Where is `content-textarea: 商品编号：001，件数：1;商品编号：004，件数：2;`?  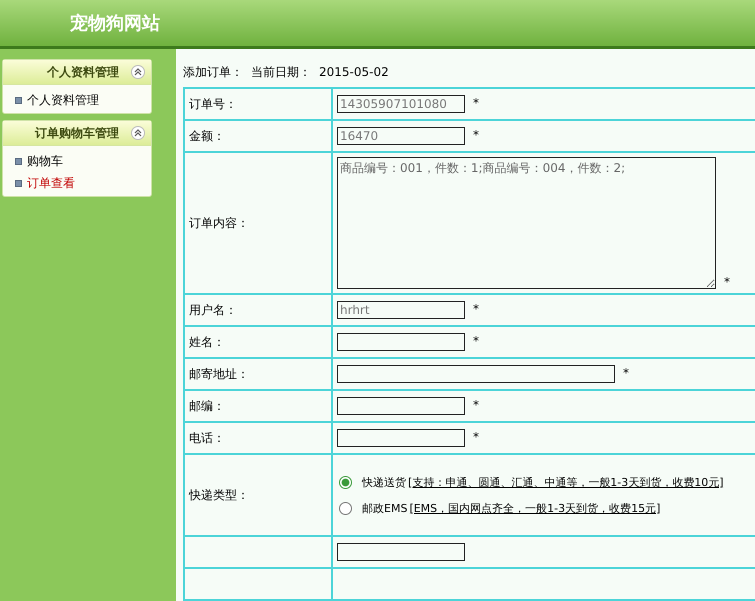 content-textarea: 商品编号：001，件数：1;商品编号：004，件数：2; is located at coordinates (526, 223).